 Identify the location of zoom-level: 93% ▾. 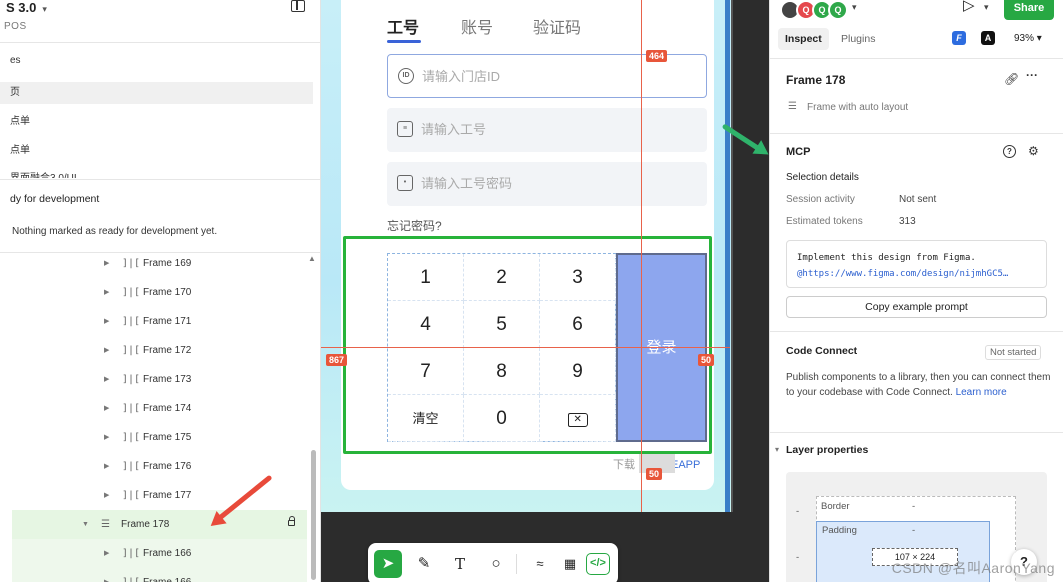
(1028, 38).